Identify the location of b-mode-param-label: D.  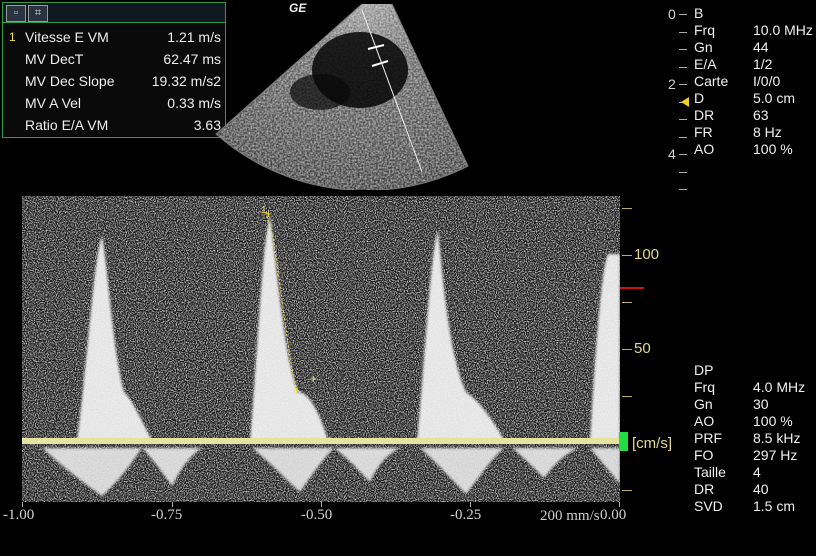
(699, 98).